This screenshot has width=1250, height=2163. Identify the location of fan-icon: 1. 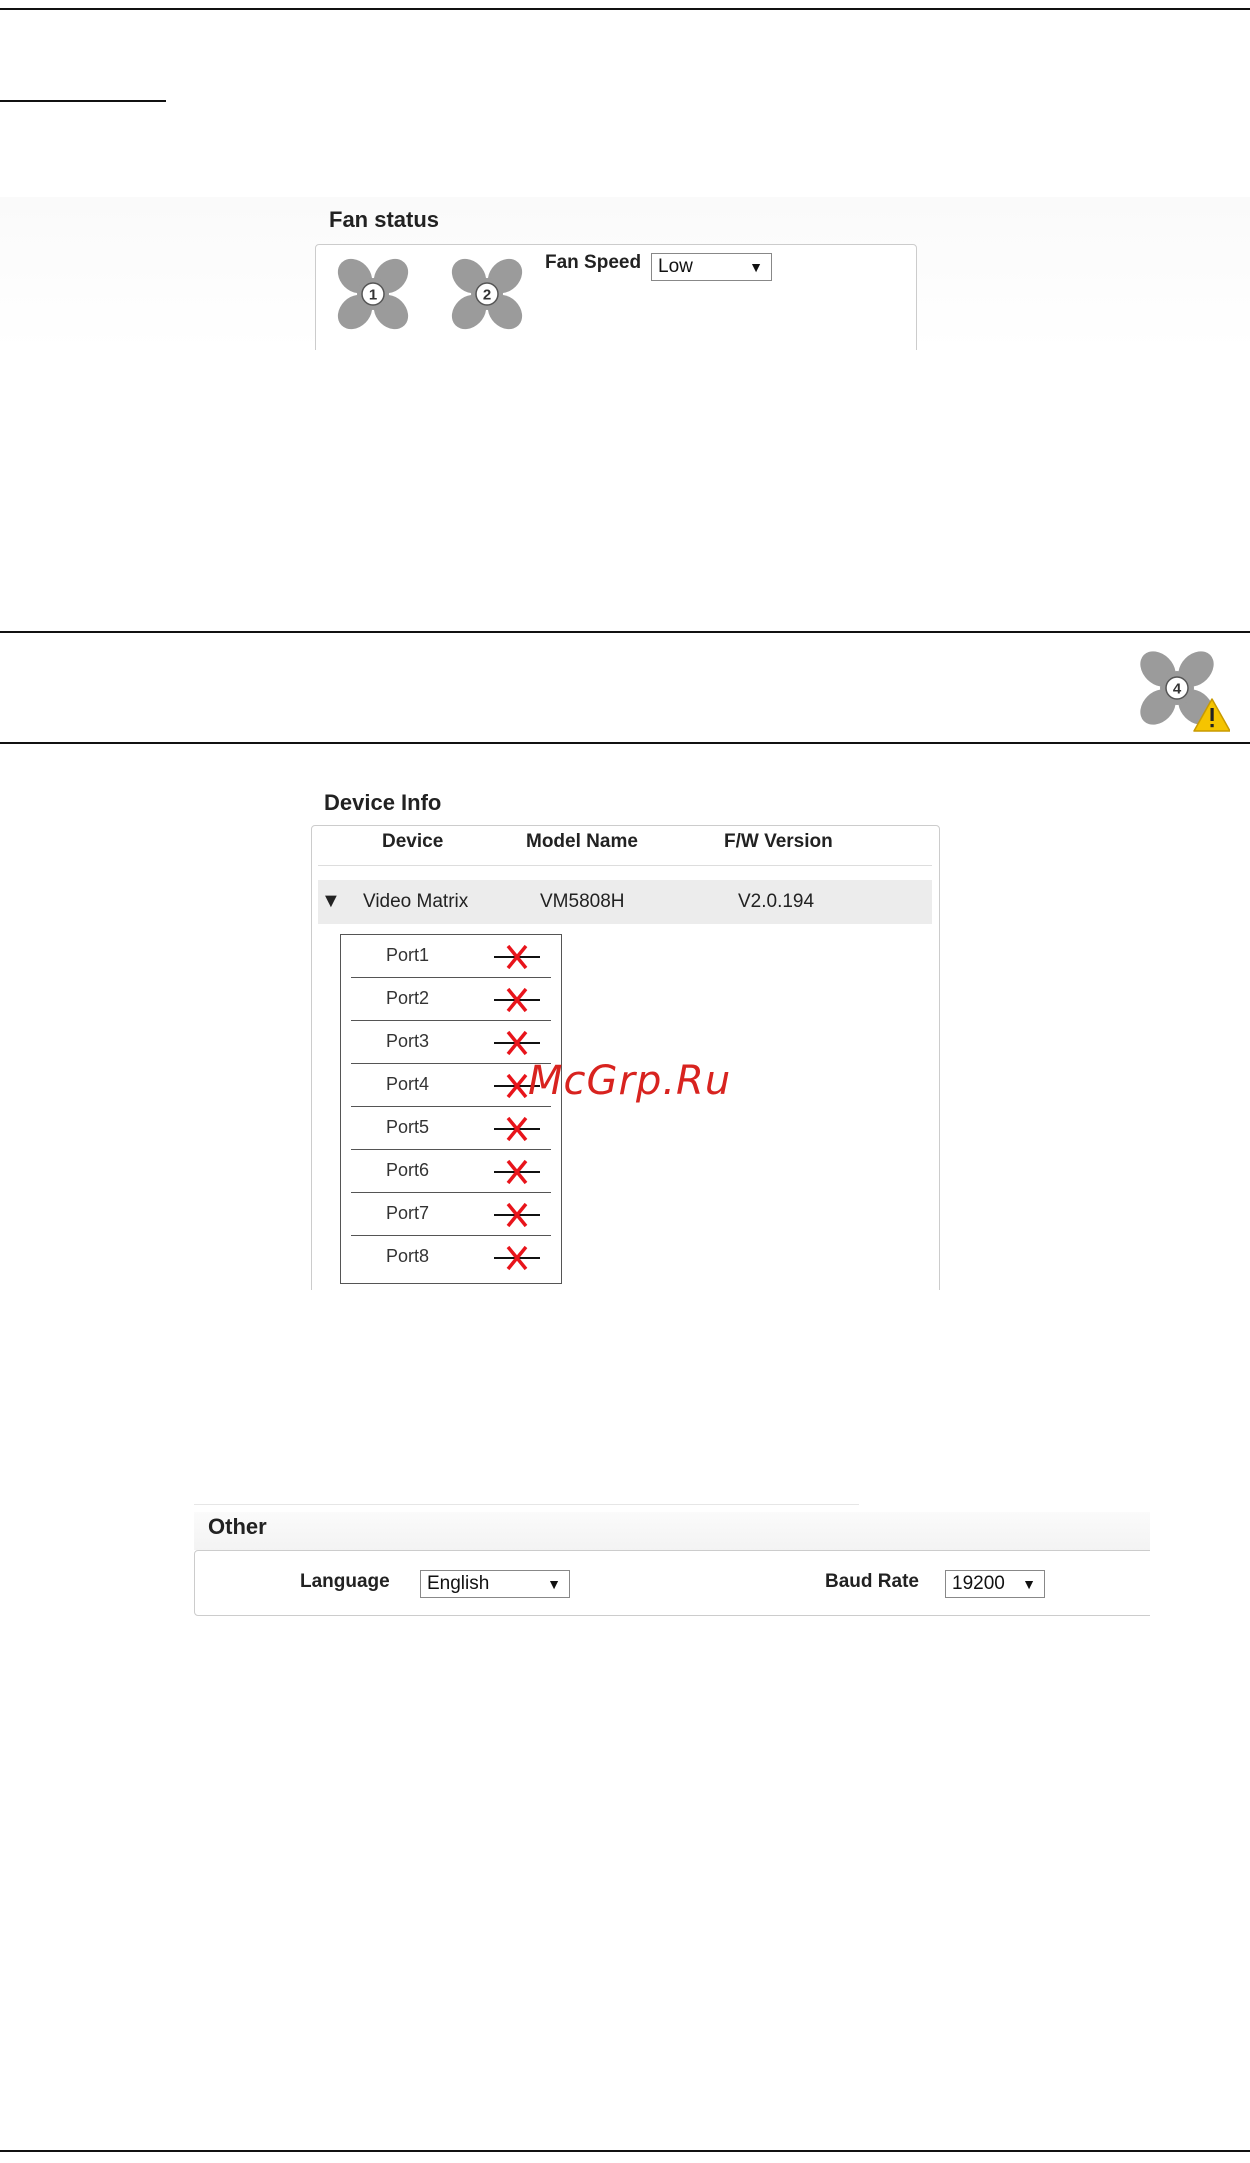
(373, 294).